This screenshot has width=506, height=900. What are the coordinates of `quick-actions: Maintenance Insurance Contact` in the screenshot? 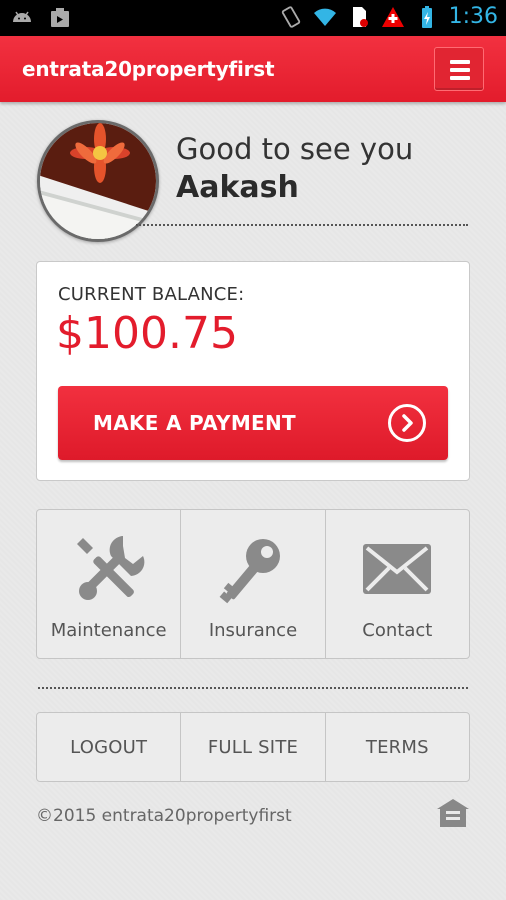 It's located at (253, 584).